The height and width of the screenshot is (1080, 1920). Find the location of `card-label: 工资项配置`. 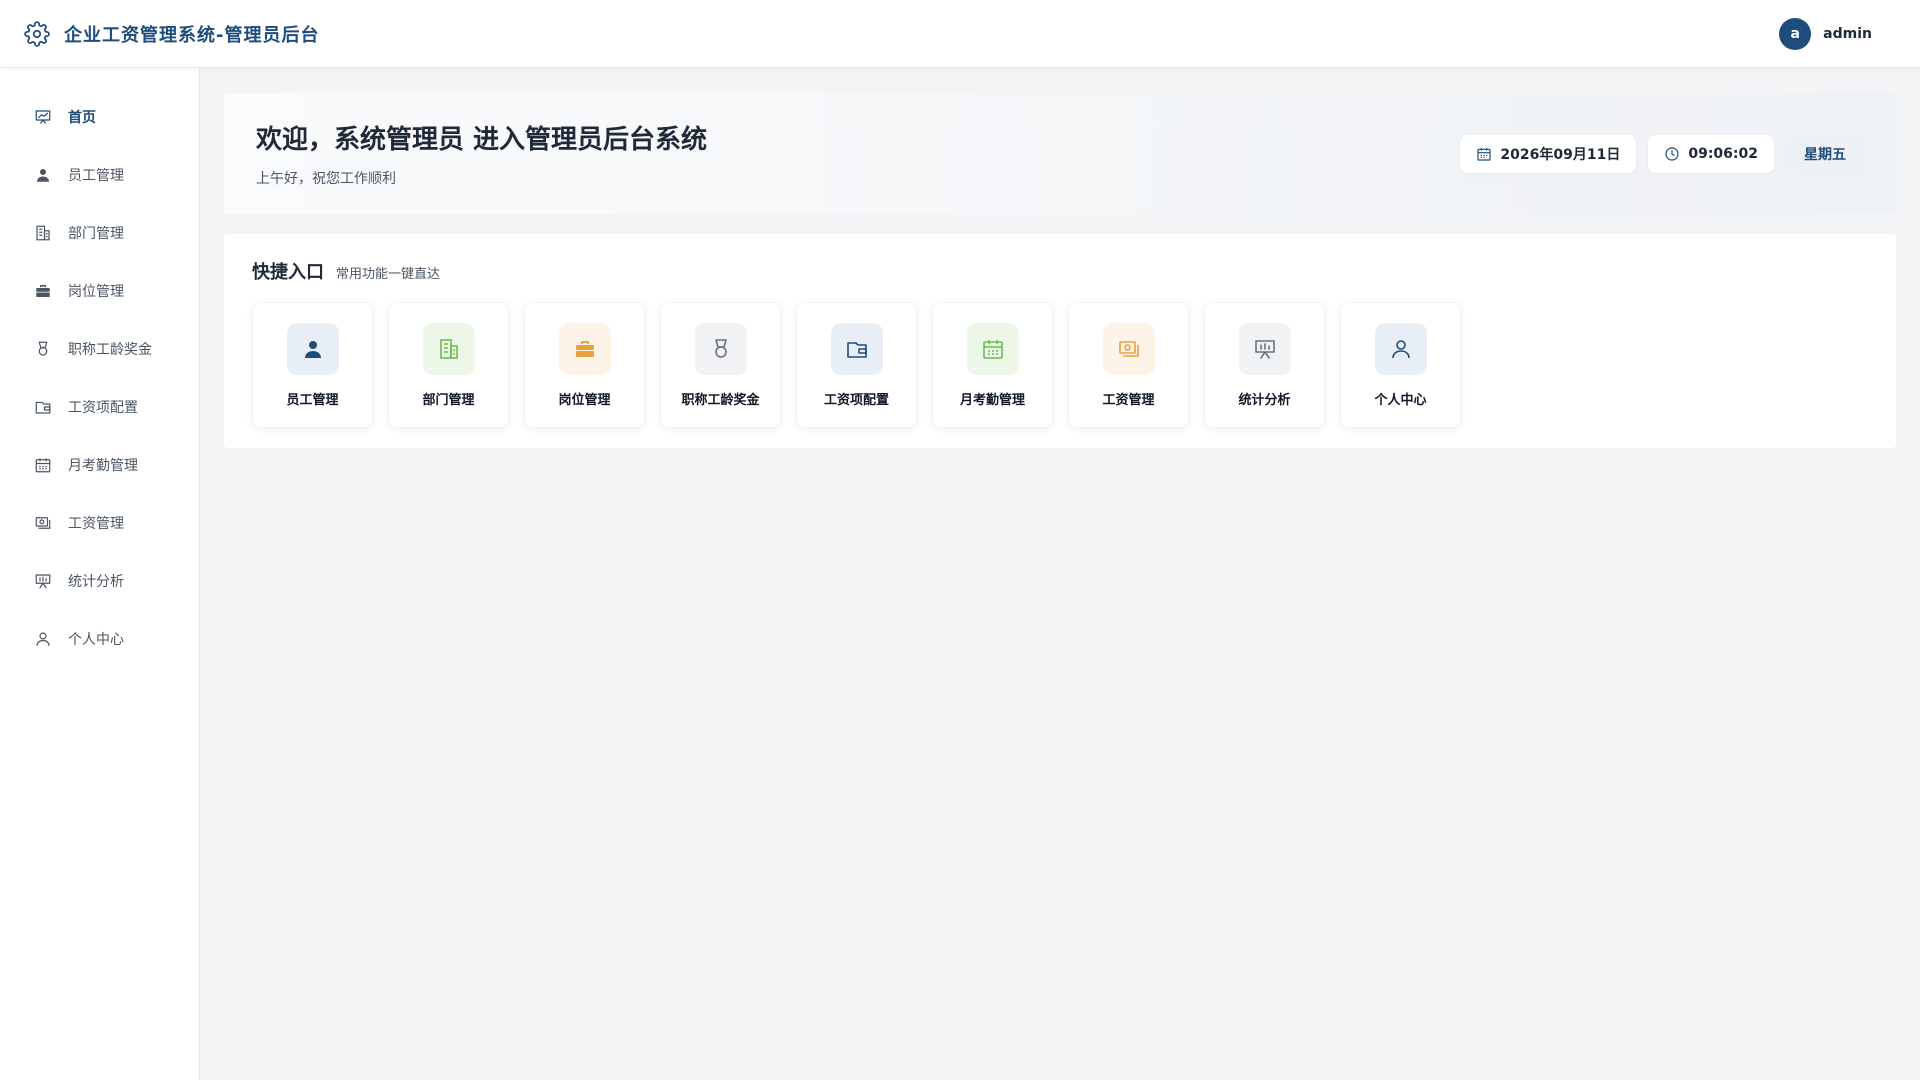

card-label: 工资项配置 is located at coordinates (856, 400).